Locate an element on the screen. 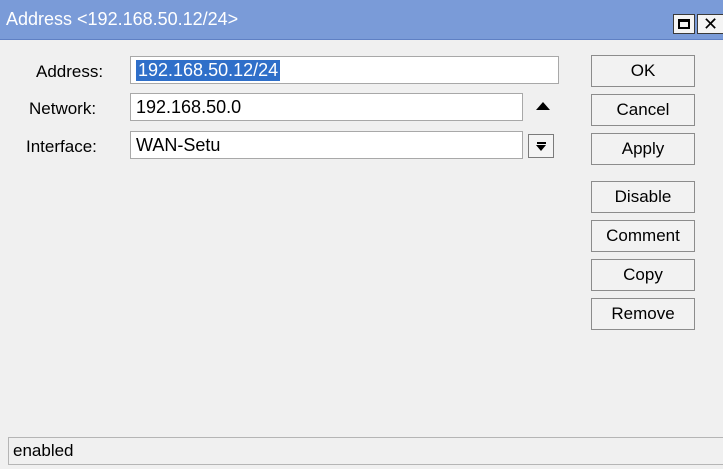  interface-label: Interface: is located at coordinates (61, 146).